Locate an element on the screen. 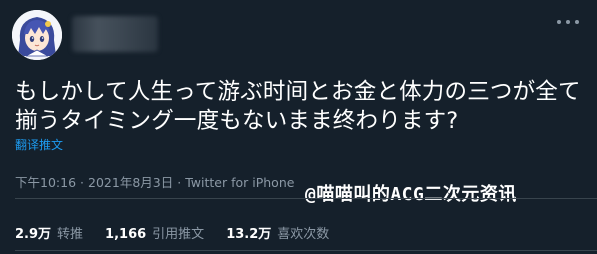  tweet-stats: 2.9万 转推 1,166 引用推文 13.2万 喜欢次数 is located at coordinates (183, 232).